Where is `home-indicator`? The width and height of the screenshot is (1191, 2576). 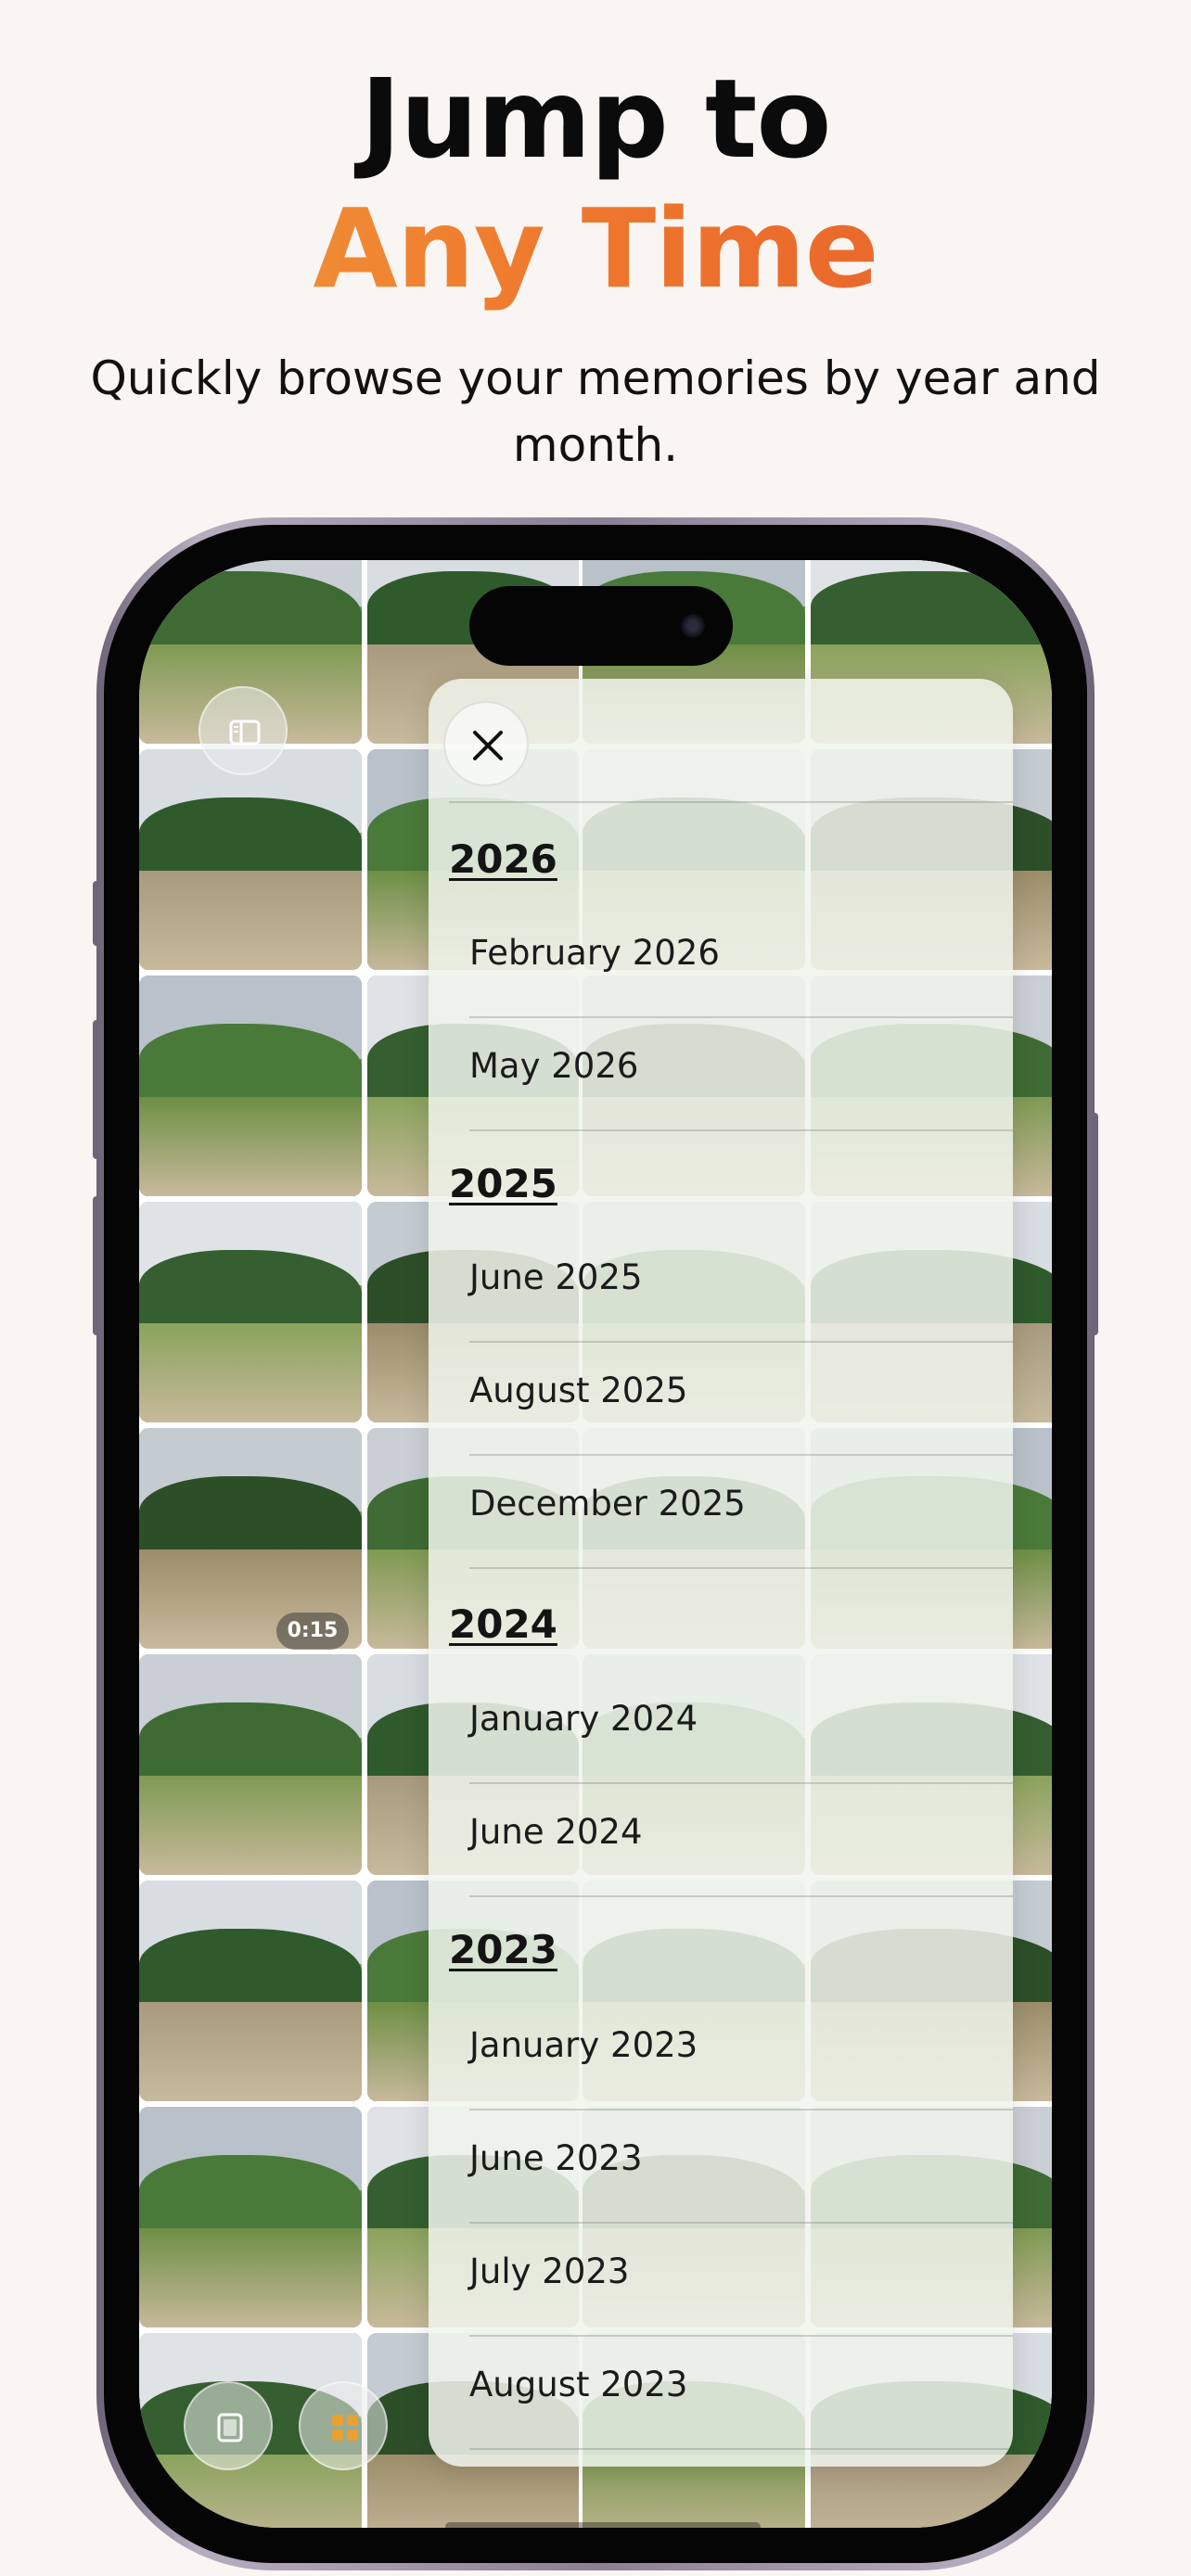 home-indicator is located at coordinates (603, 2525).